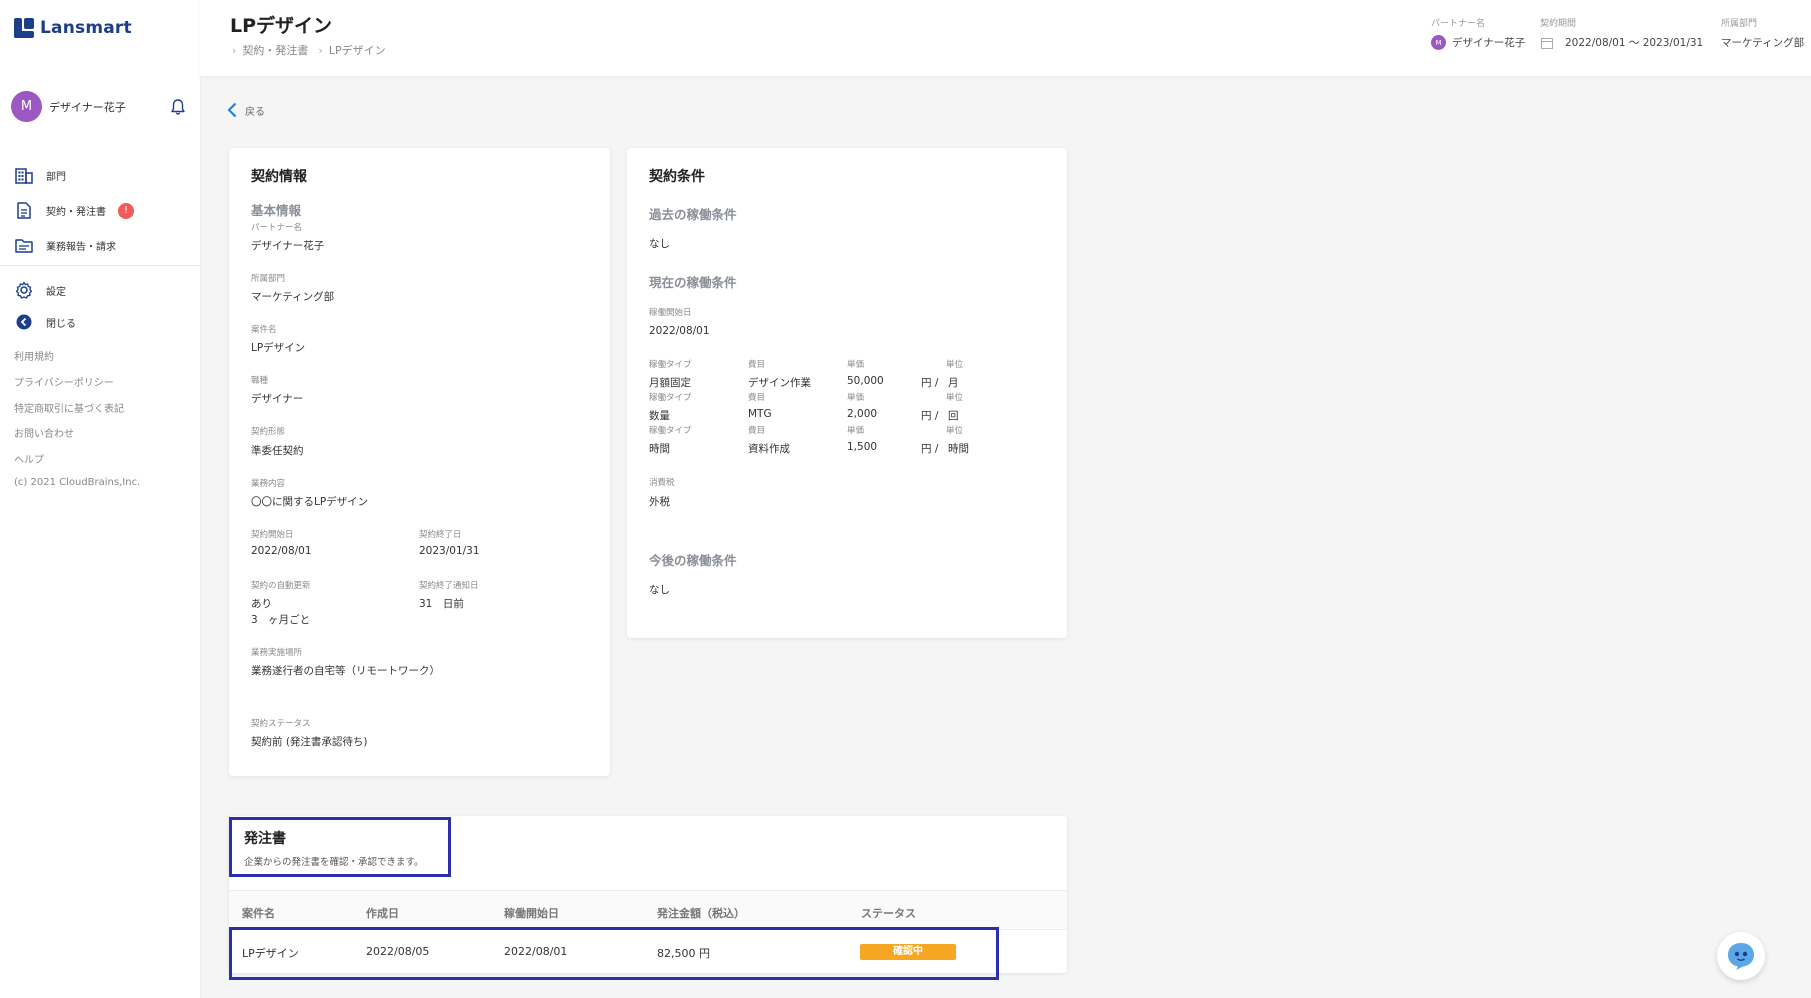  What do you see at coordinates (648, 910) in the screenshot?
I see `table-header` at bounding box center [648, 910].